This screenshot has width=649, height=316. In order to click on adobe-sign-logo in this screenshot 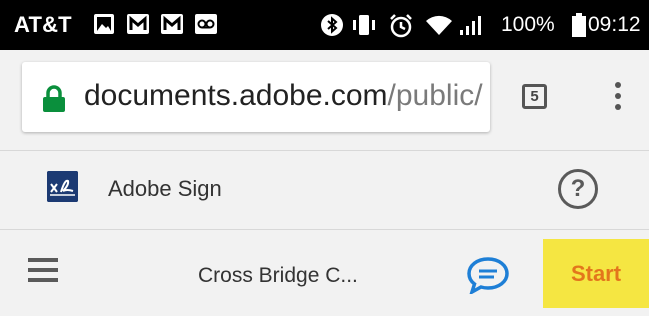, I will do `click(62, 186)`.